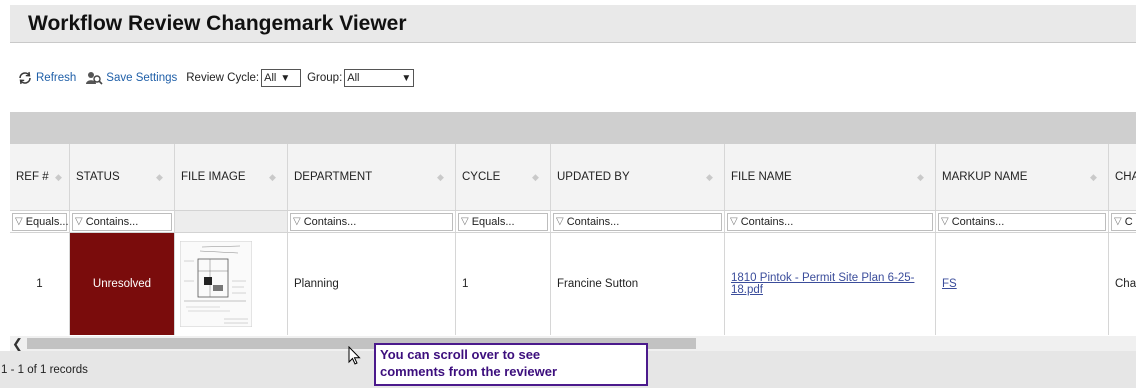  I want to click on save-settings-label: Save Settings, so click(142, 78).